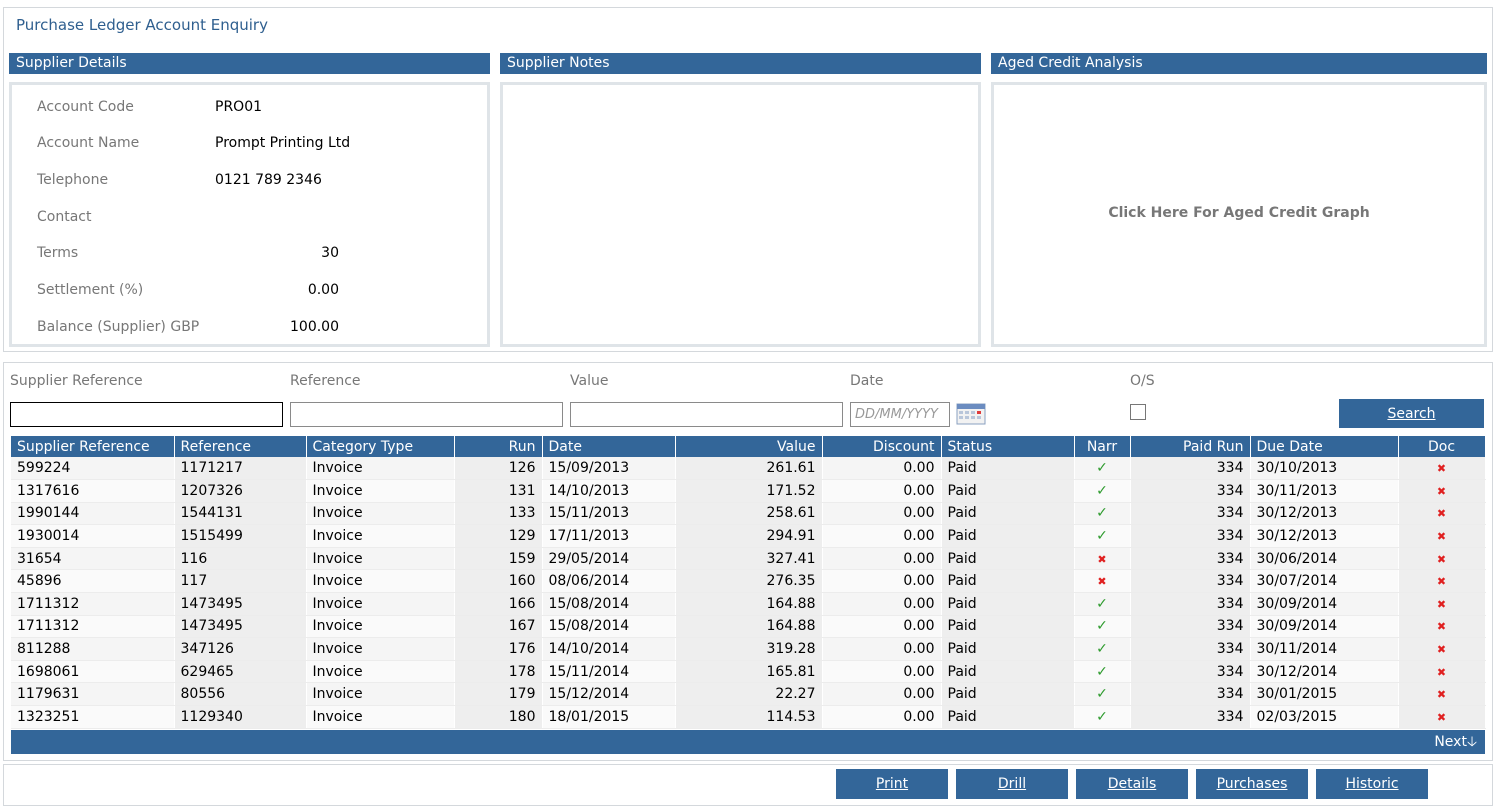 The width and height of the screenshot is (1499, 808). What do you see at coordinates (1324, 694) in the screenshot?
I see `cell-due-date: 30/01/2015` at bounding box center [1324, 694].